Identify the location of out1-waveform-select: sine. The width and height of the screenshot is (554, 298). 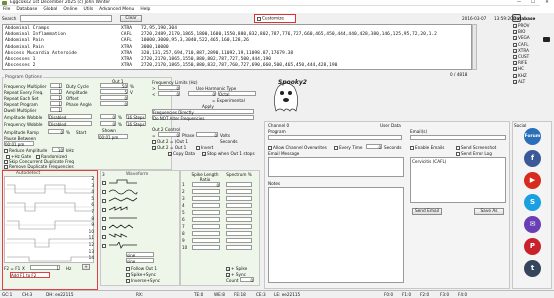
(140, 255).